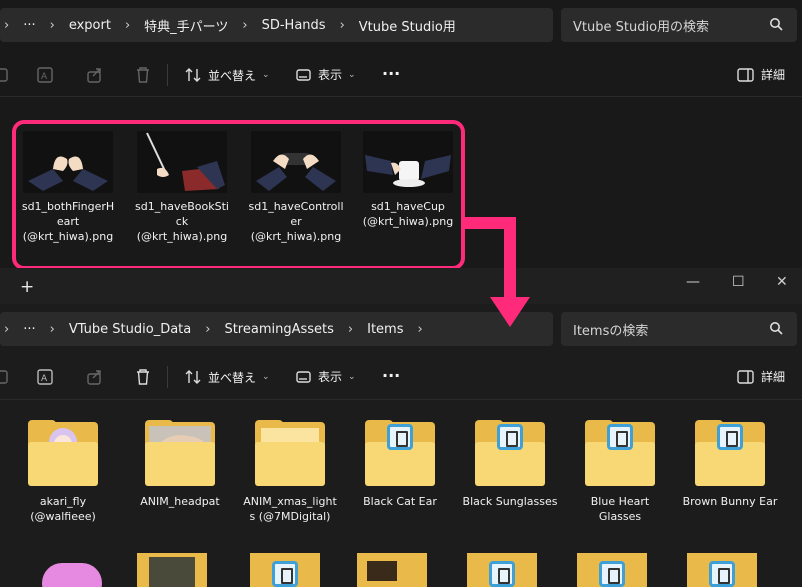 This screenshot has width=802, height=587. Describe the element at coordinates (400, 501) in the screenshot. I see `folder-name-line: Black Cat Ear` at that location.